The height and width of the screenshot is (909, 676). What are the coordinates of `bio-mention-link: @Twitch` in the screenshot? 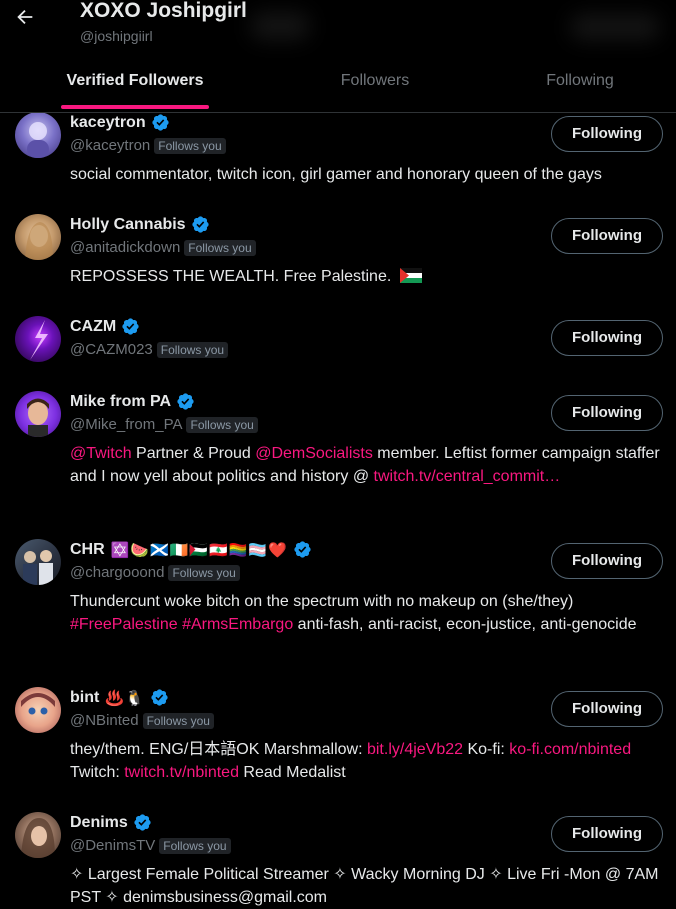 It's located at (101, 453).